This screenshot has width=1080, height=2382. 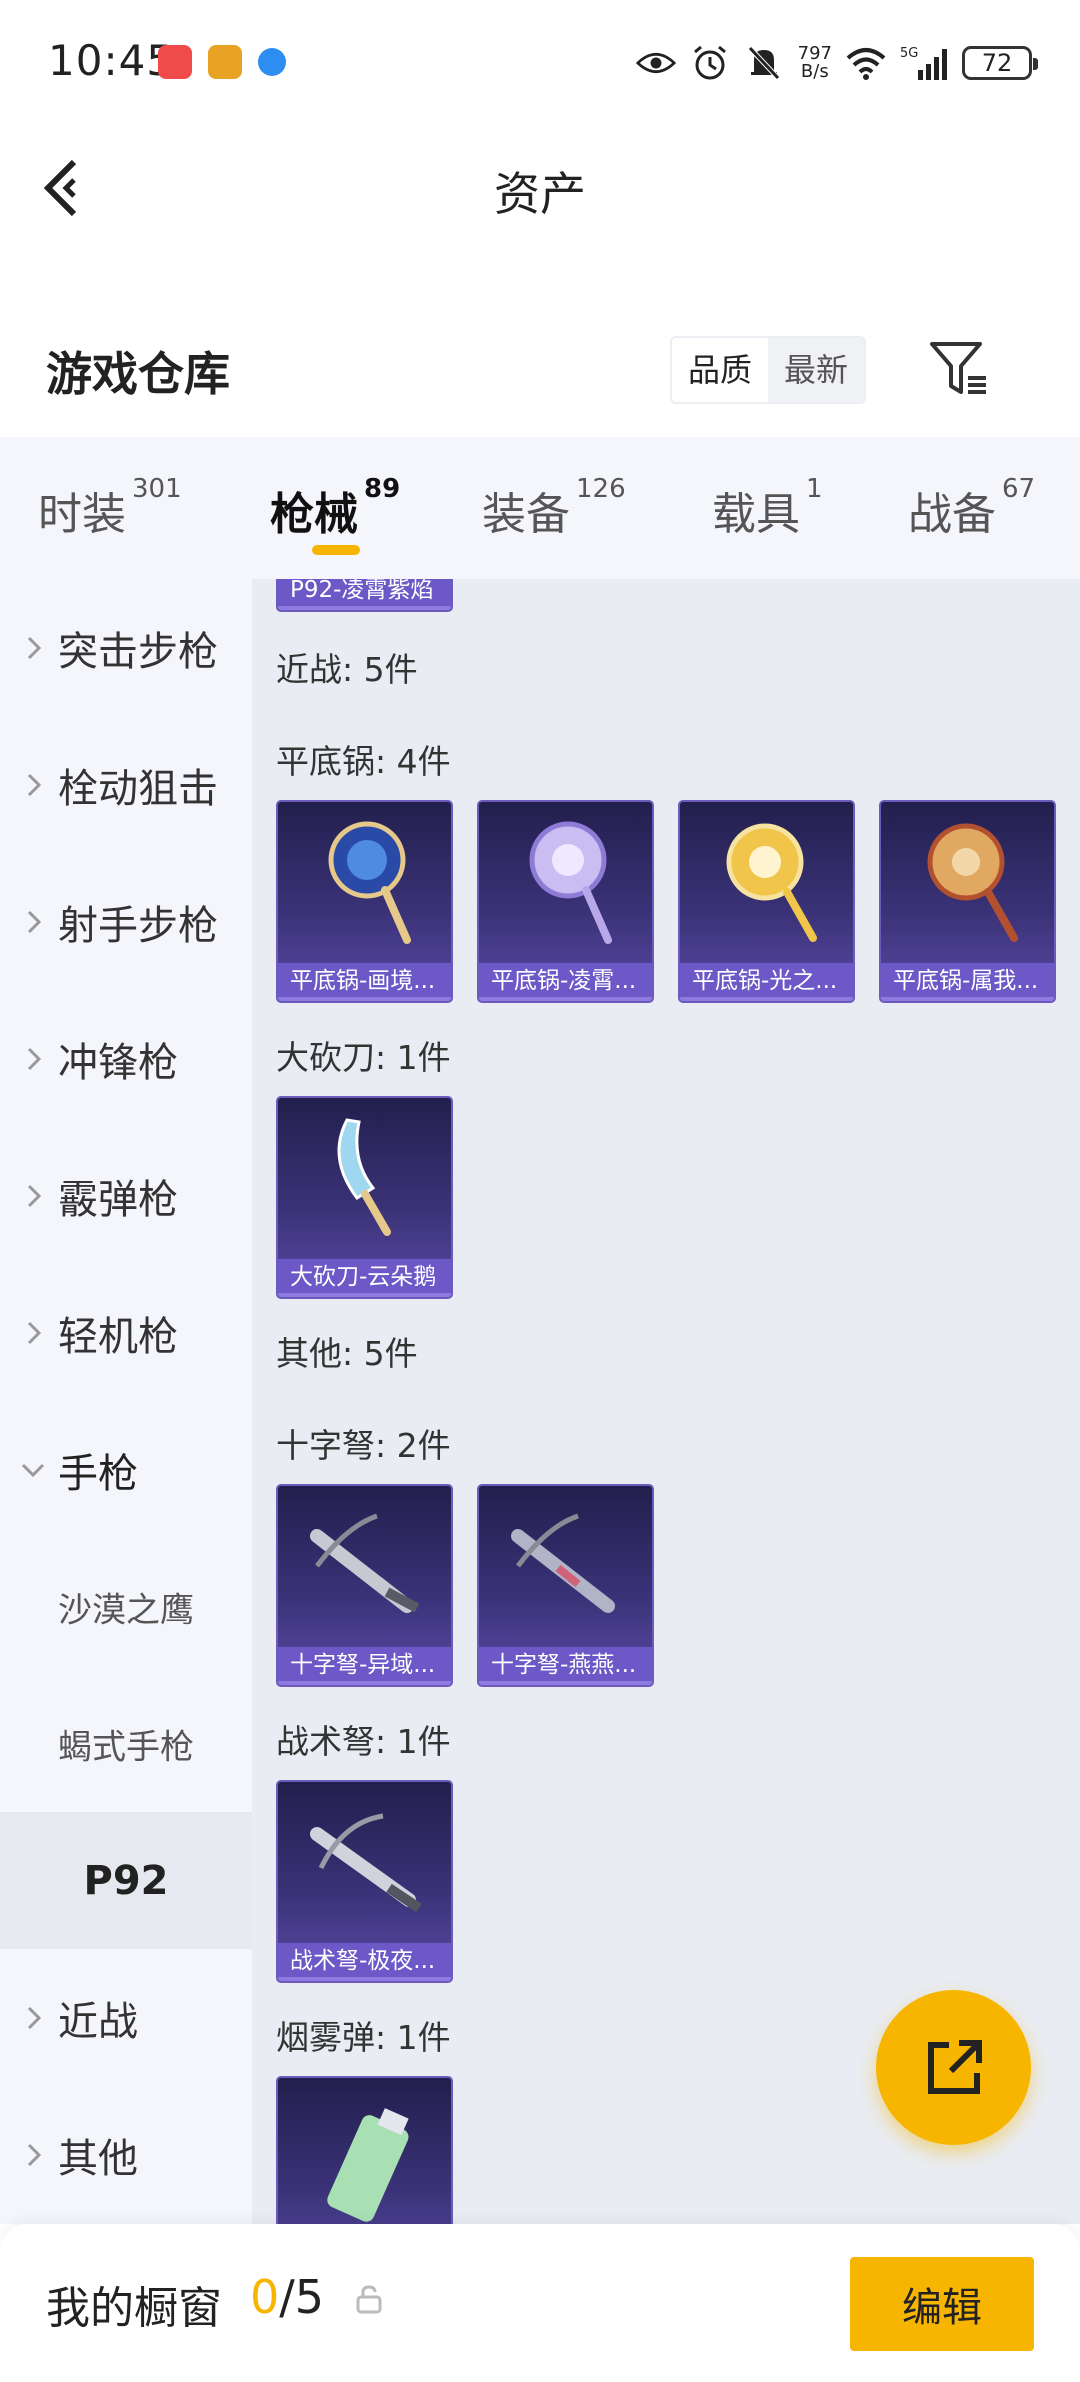 I want to click on status-bar: 10:45 797 B/s 5G 72, so click(x=540, y=62).